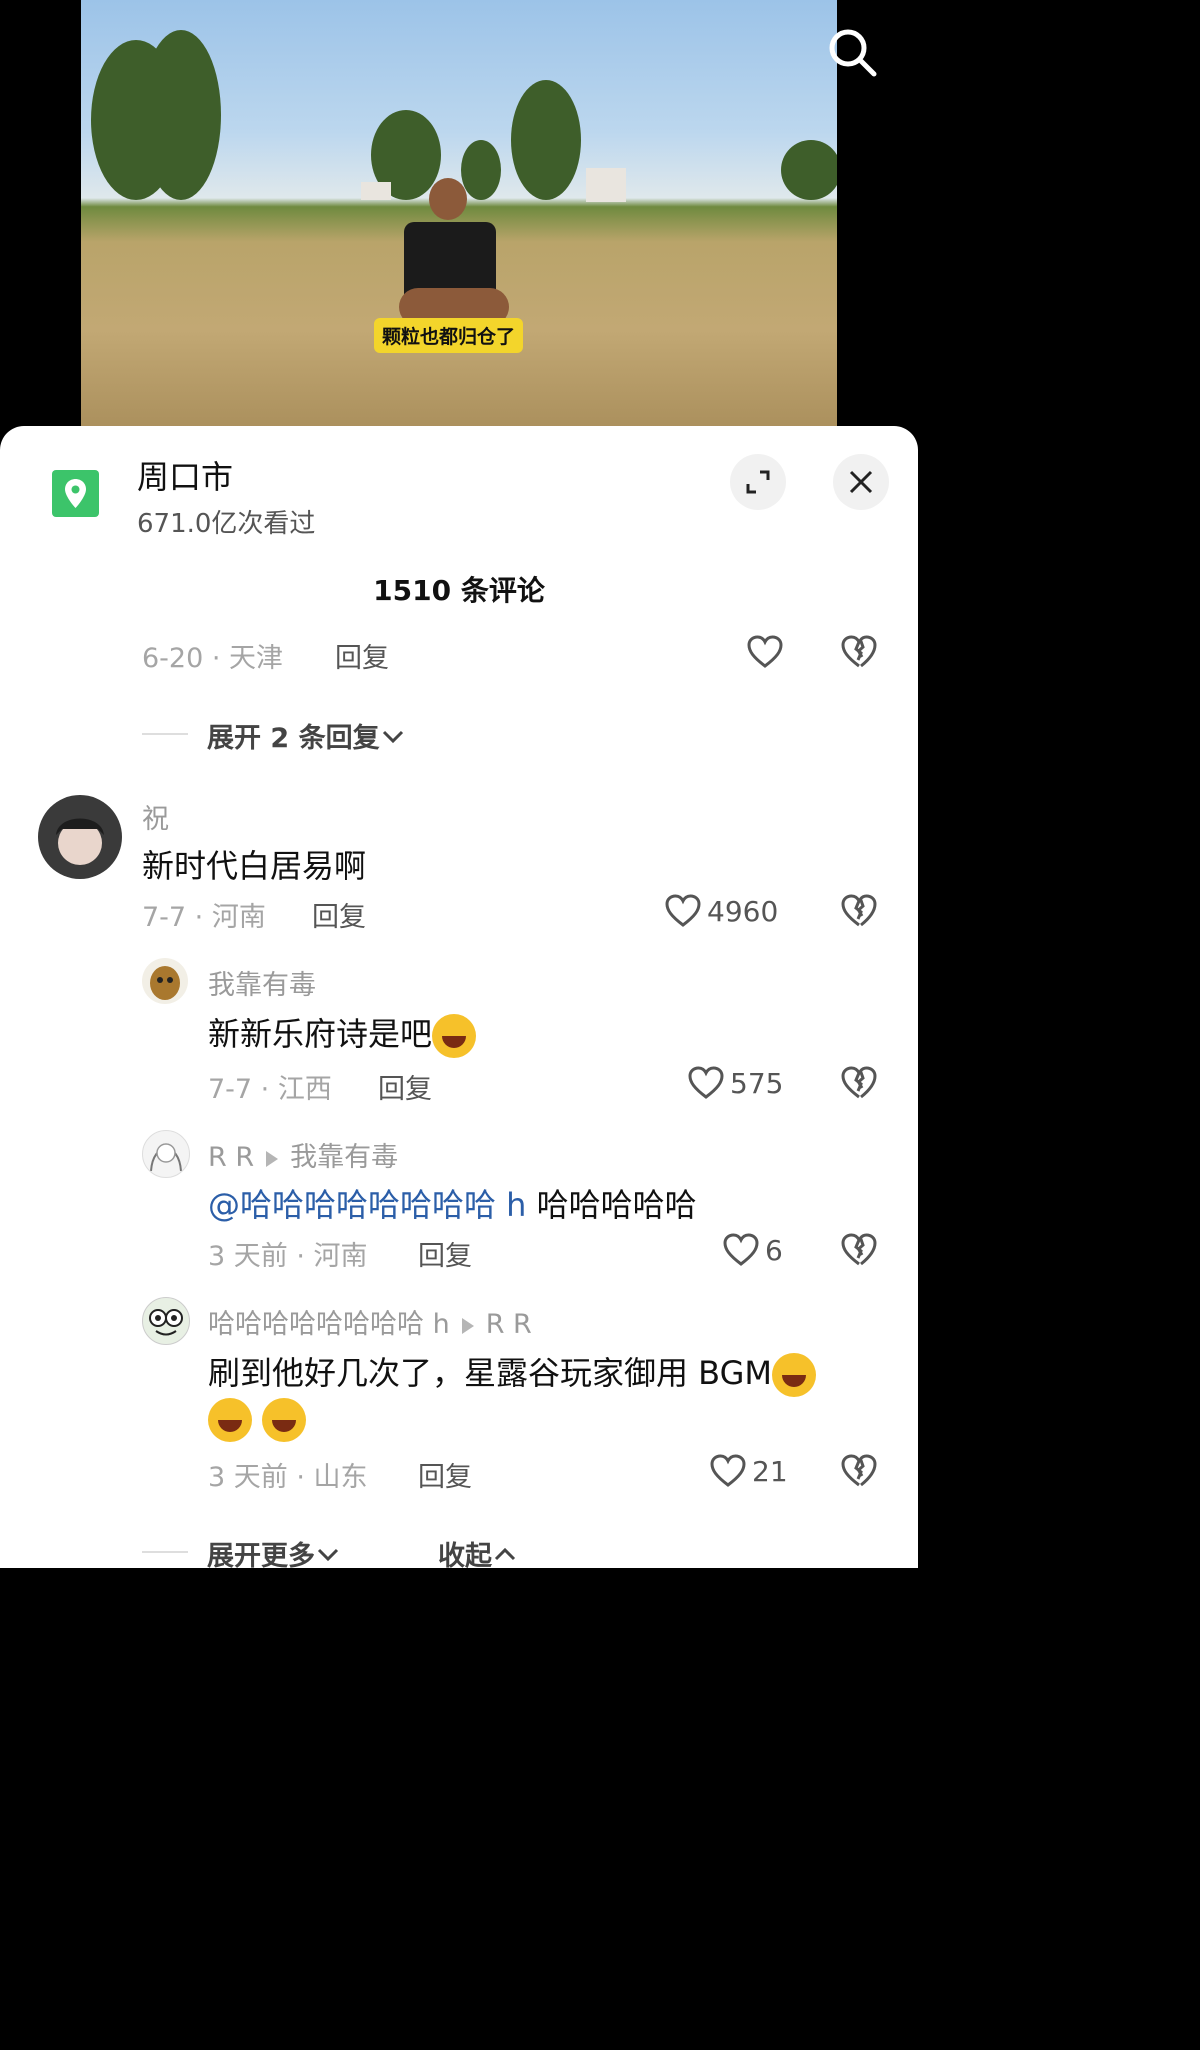 Image resolution: width=1200 pixels, height=2050 pixels. I want to click on reply-text-emojis, so click(257, 1420).